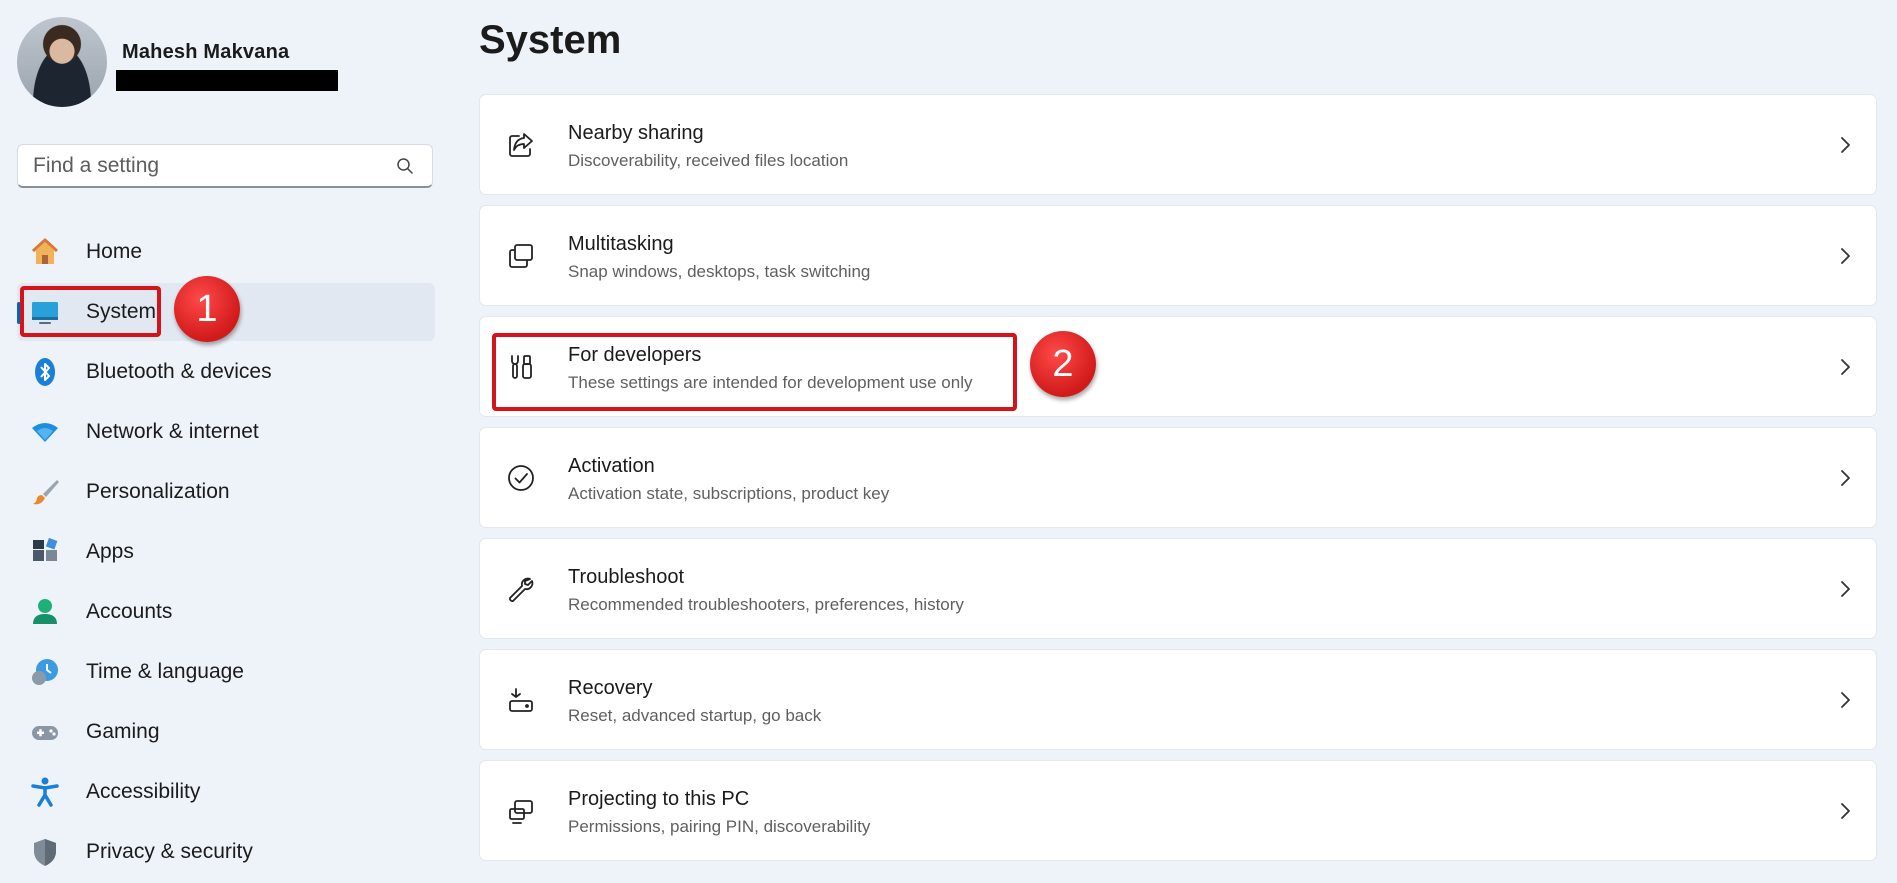 Image resolution: width=1897 pixels, height=883 pixels. I want to click on shield-icon, so click(45, 852).